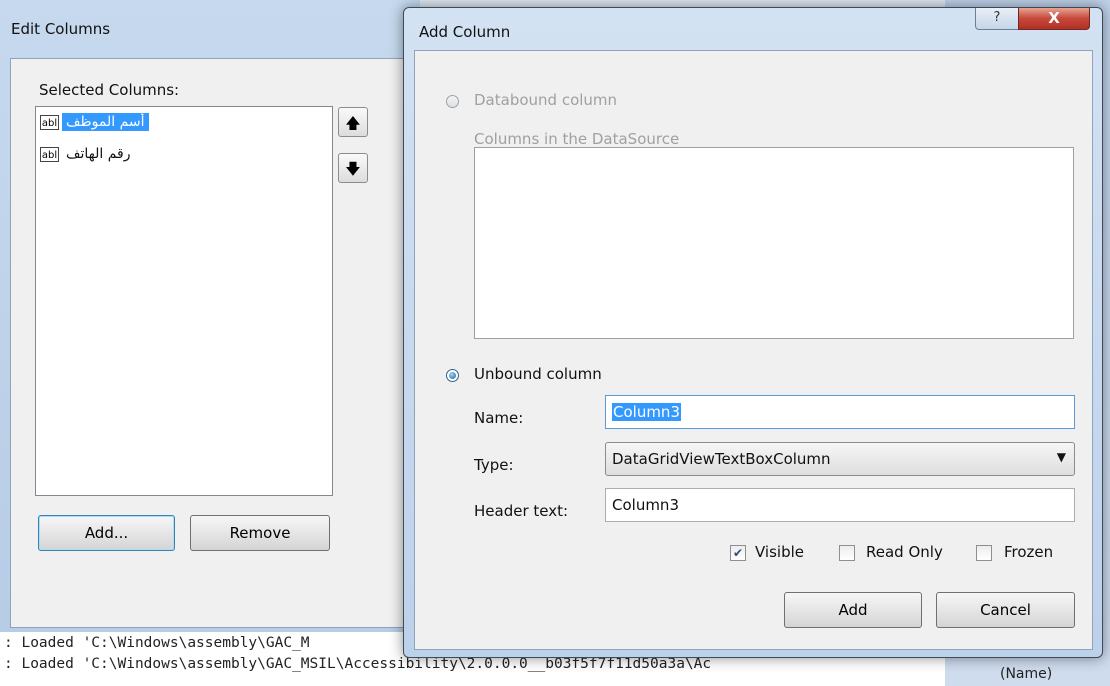  Describe the element at coordinates (499, 418) in the screenshot. I see `name-label: Name:` at that location.